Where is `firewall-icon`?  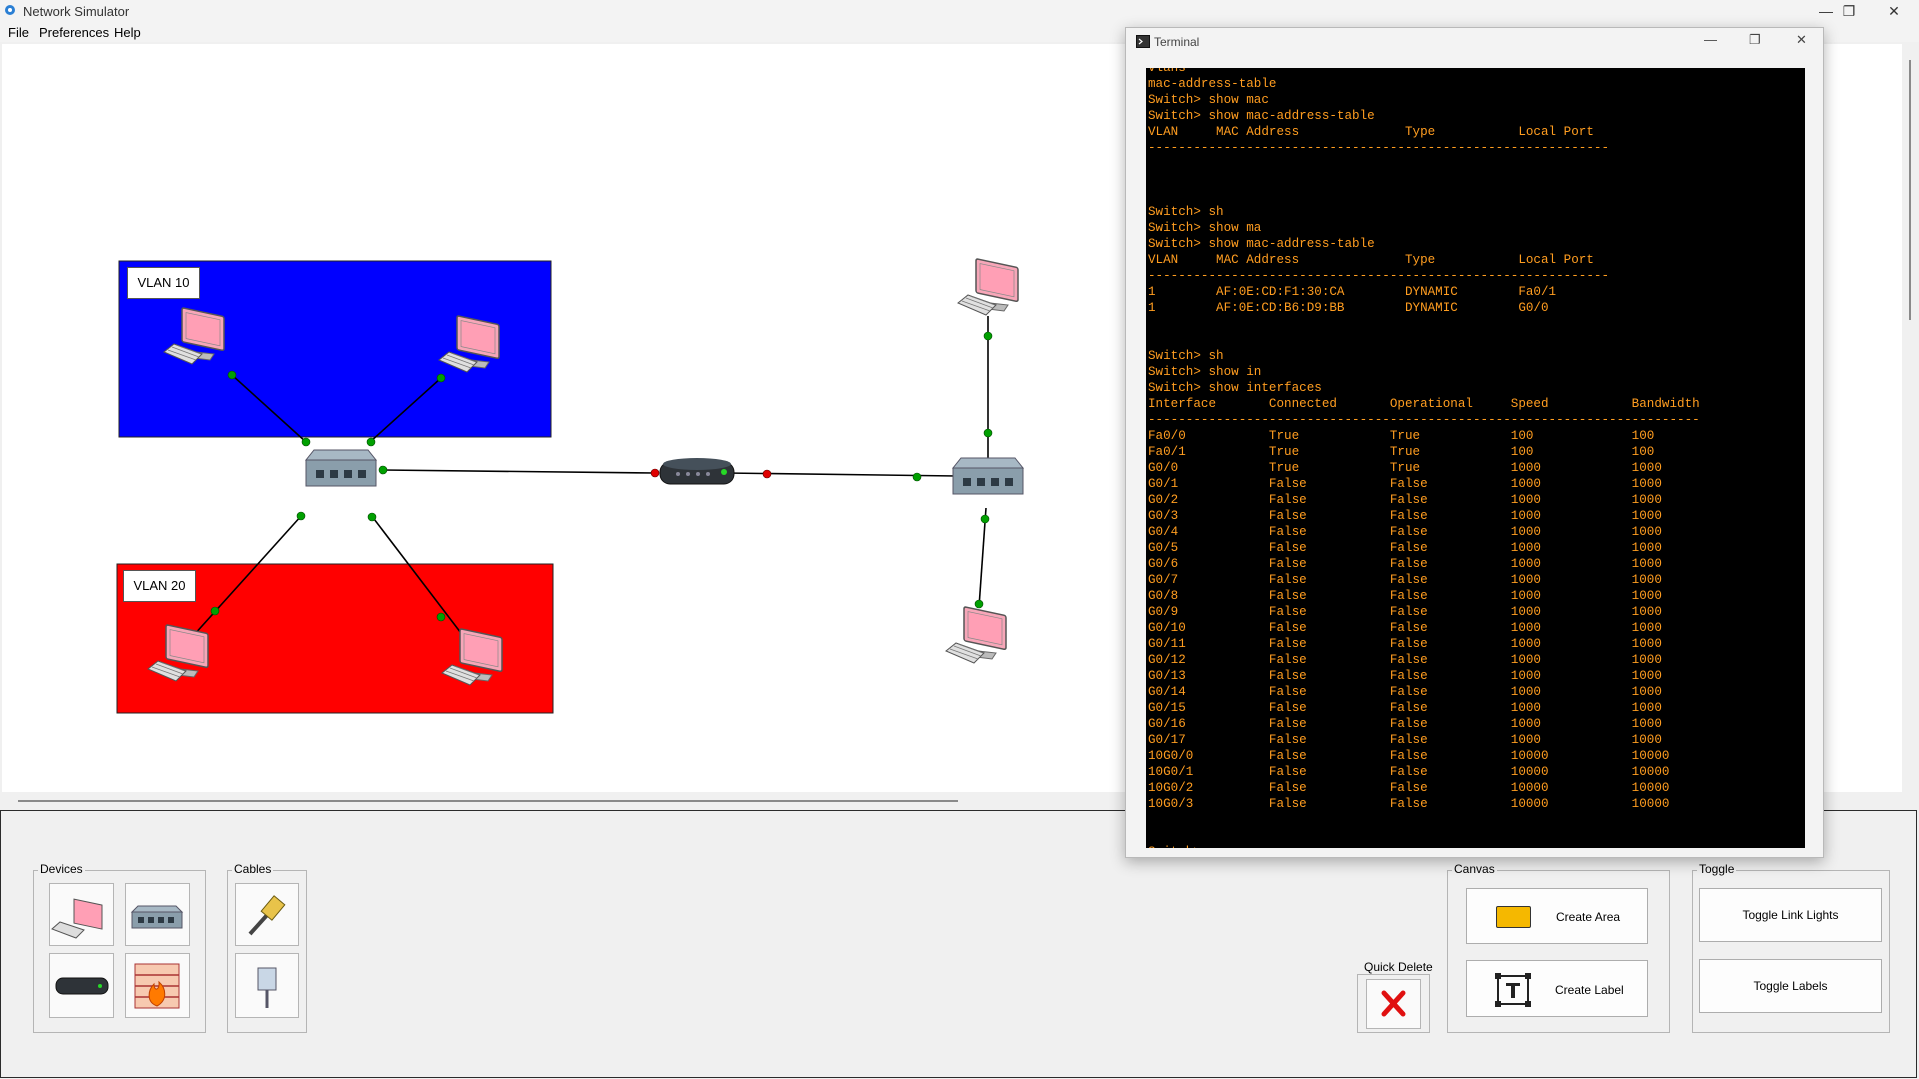
firewall-icon is located at coordinates (157, 986).